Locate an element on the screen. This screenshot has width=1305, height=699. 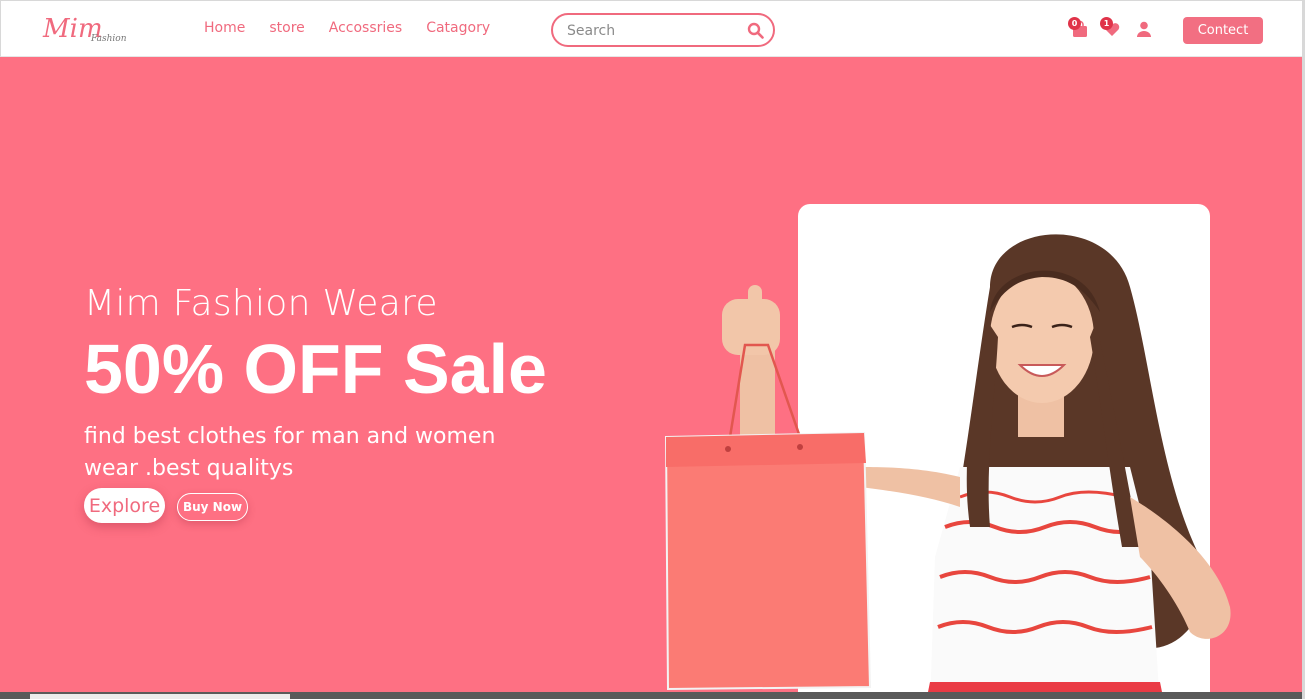
brand-logo: Mim Fashion is located at coordinates (86, 29).